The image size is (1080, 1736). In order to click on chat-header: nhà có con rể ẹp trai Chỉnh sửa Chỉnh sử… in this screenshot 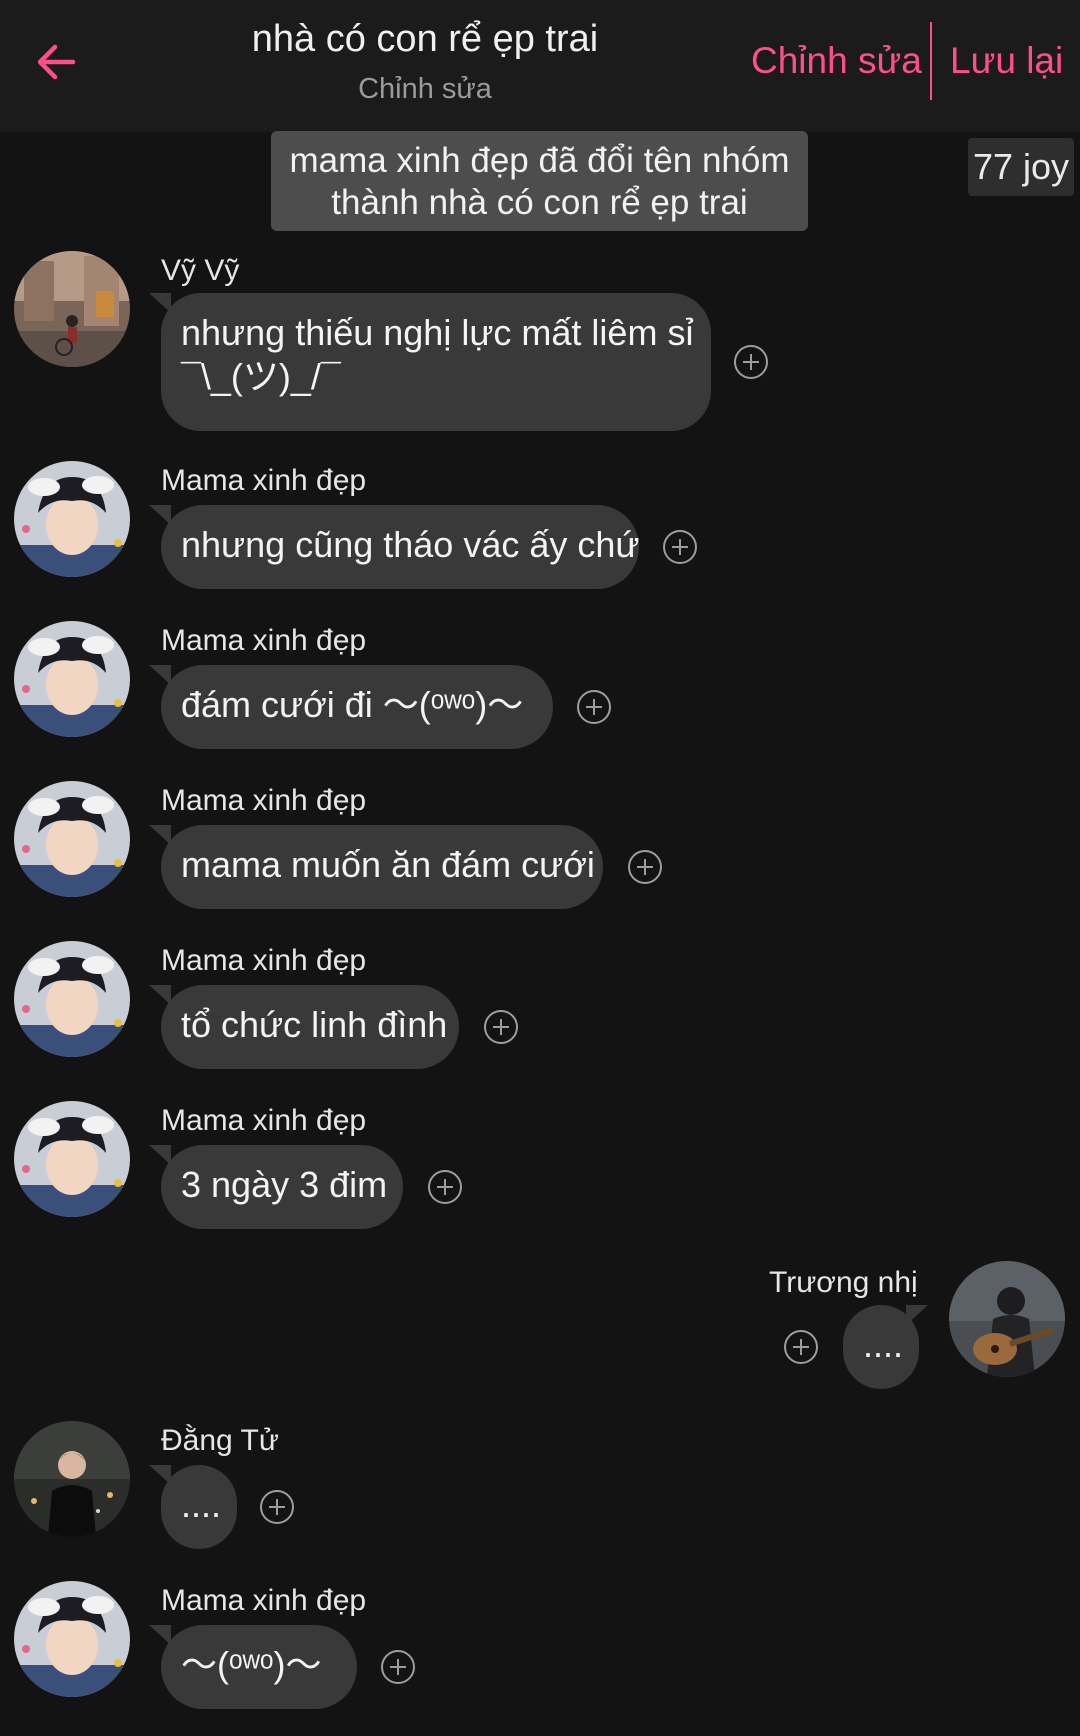, I will do `click(540, 66)`.